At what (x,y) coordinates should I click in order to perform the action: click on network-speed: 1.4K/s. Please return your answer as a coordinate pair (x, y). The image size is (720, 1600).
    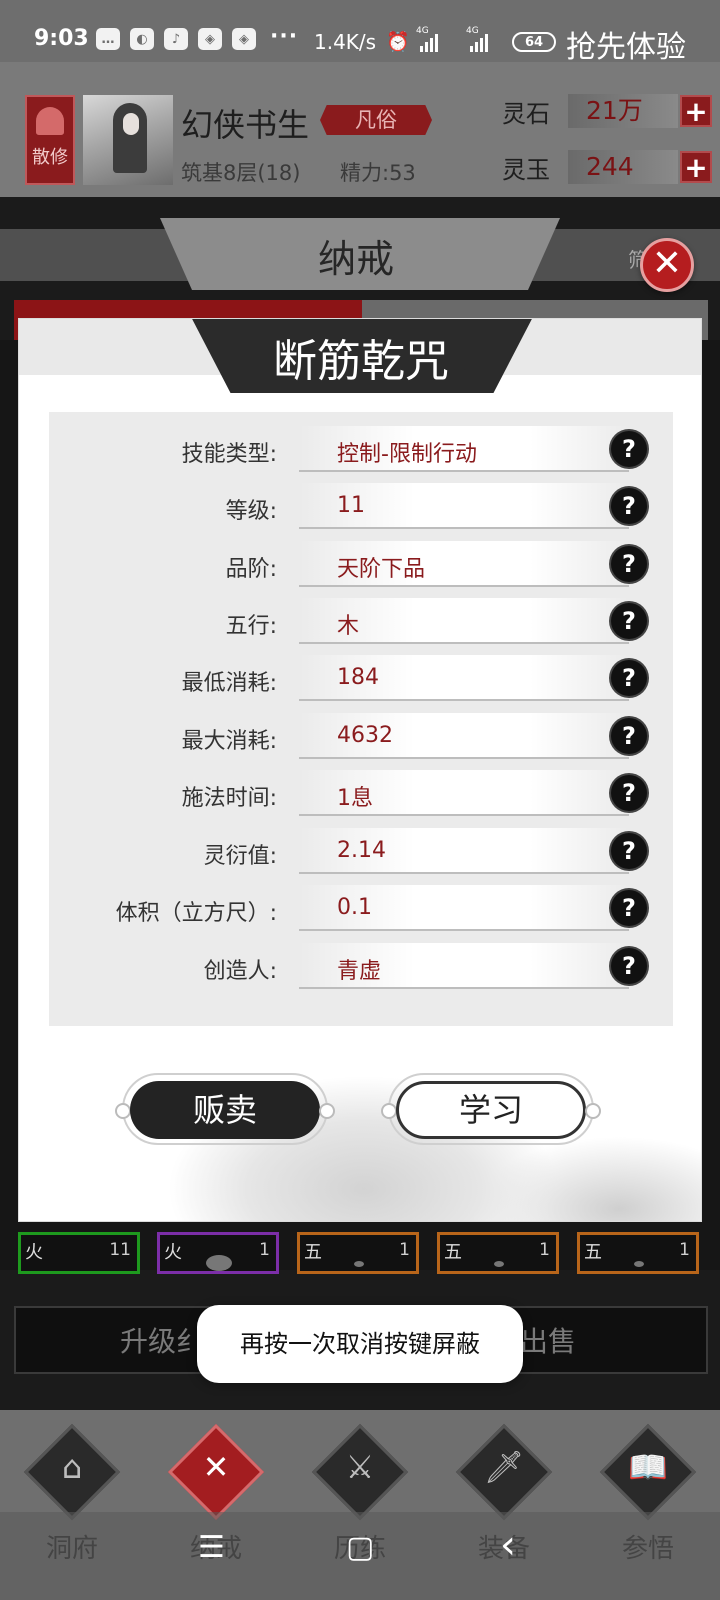
    Looking at the image, I should click on (345, 42).